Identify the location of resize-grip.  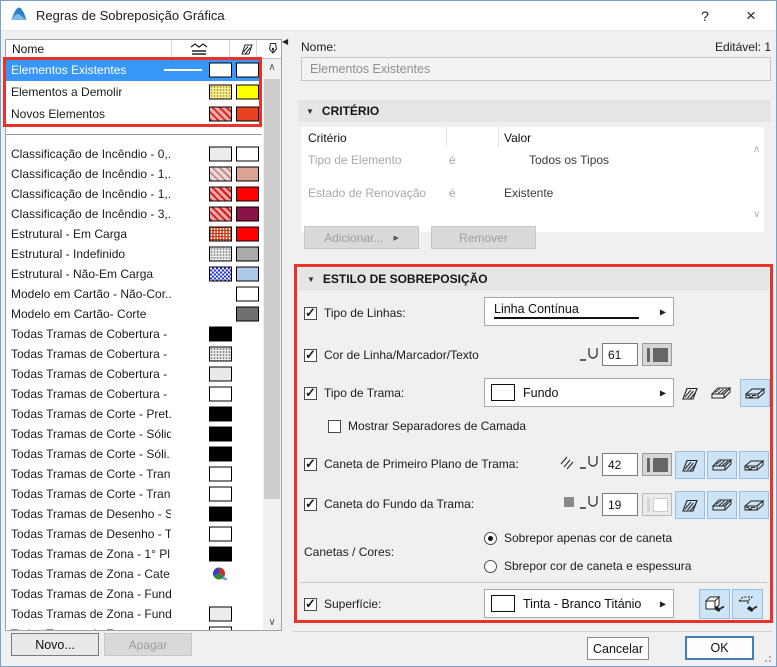
(767, 658).